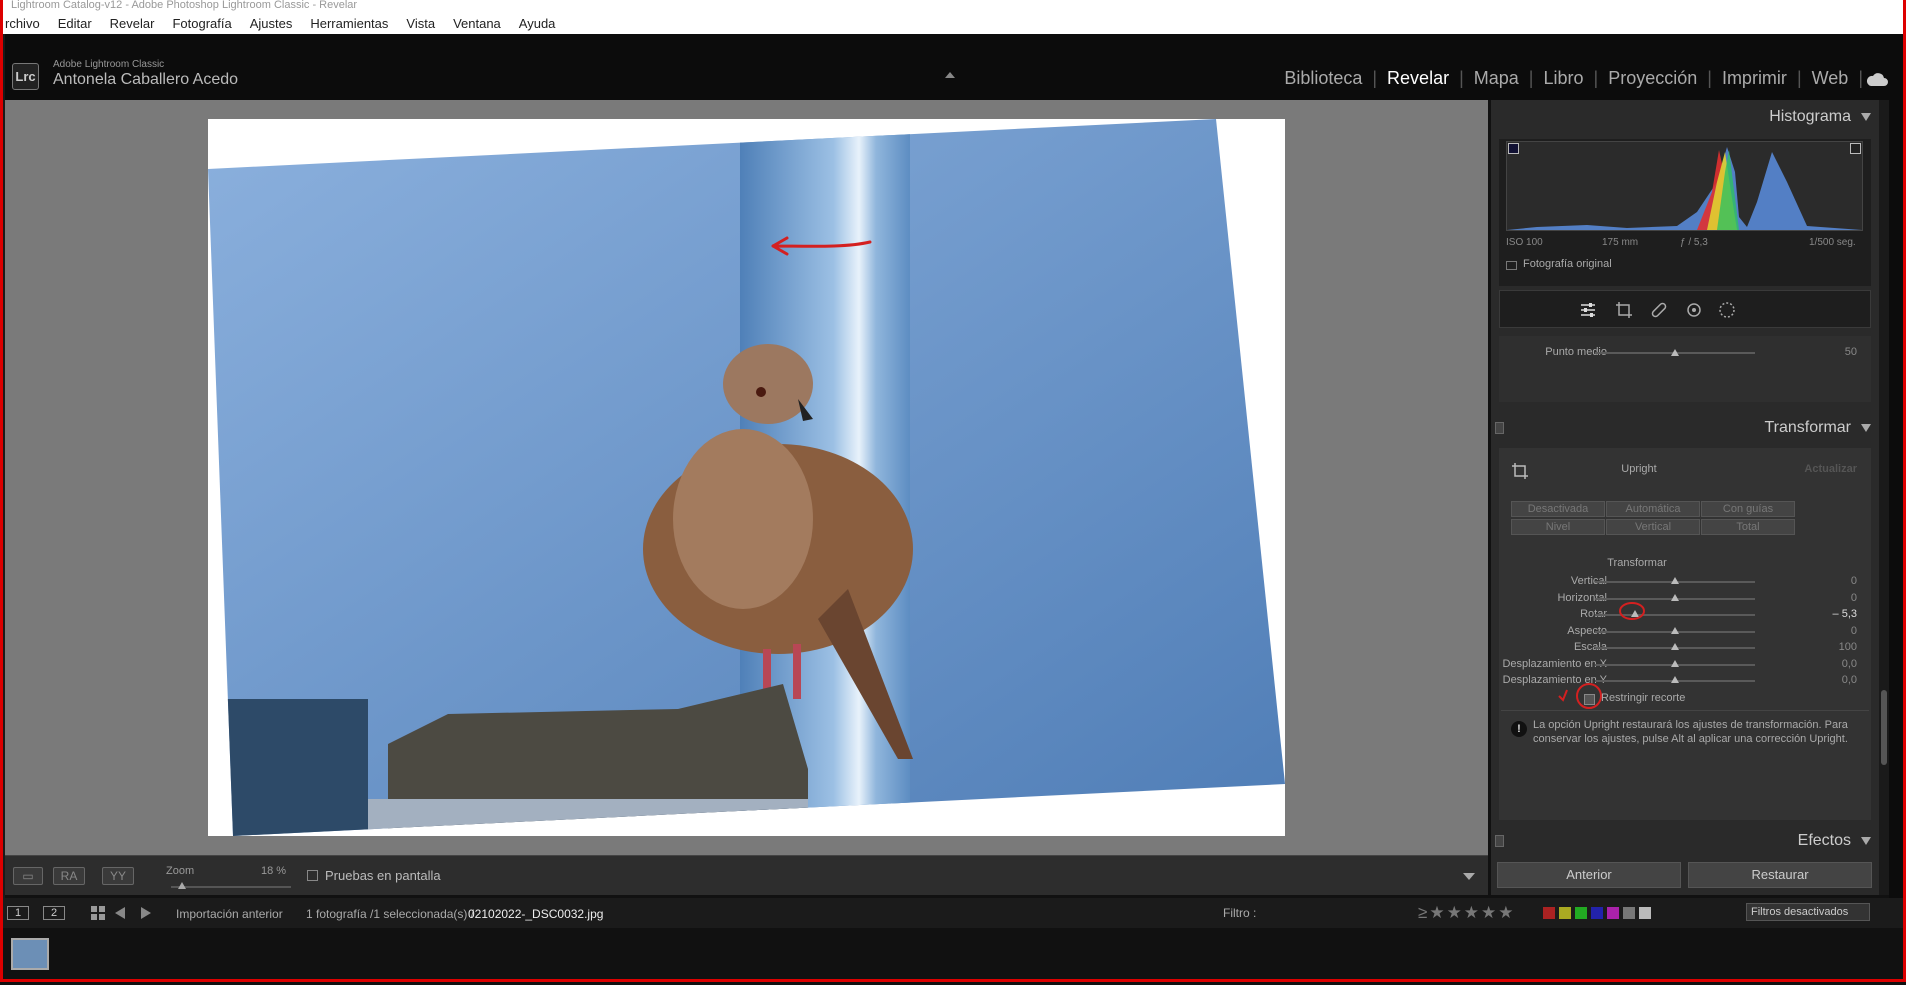  I want to click on shadow-clipping-icon, so click(1513, 148).